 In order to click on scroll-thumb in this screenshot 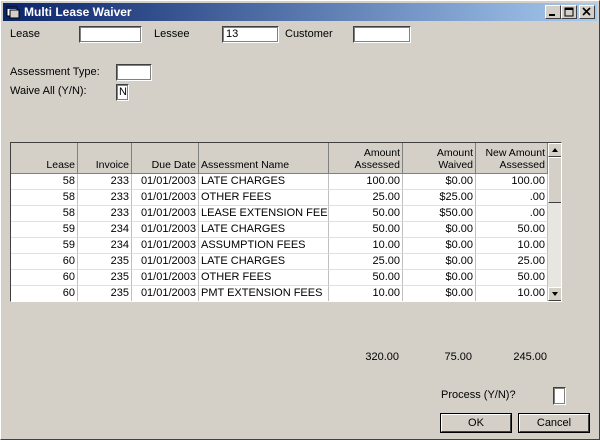, I will do `click(554, 180)`.